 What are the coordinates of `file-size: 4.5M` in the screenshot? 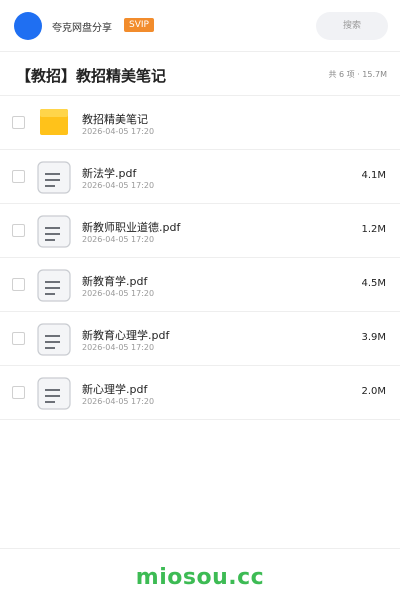 It's located at (373, 283).